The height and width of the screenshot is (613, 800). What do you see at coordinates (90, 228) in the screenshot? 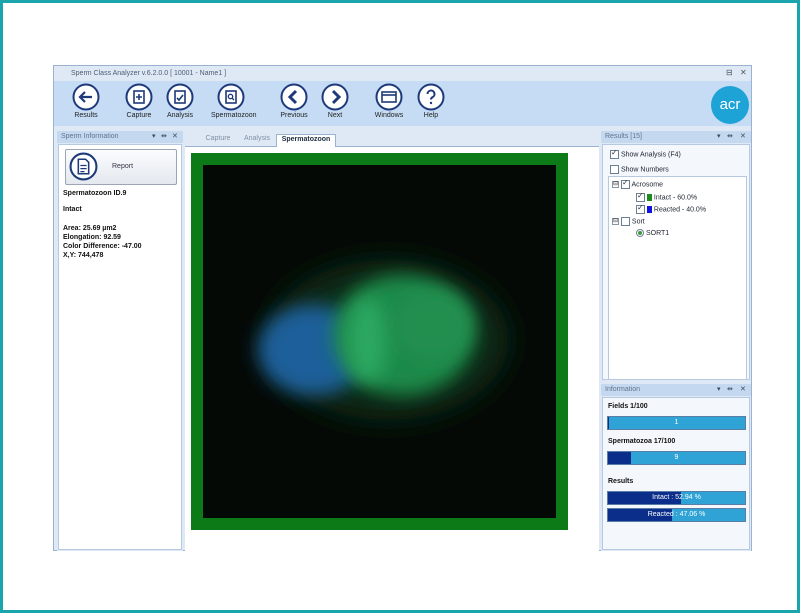
I see `sperm-area: Area: 25.69 µm2` at bounding box center [90, 228].